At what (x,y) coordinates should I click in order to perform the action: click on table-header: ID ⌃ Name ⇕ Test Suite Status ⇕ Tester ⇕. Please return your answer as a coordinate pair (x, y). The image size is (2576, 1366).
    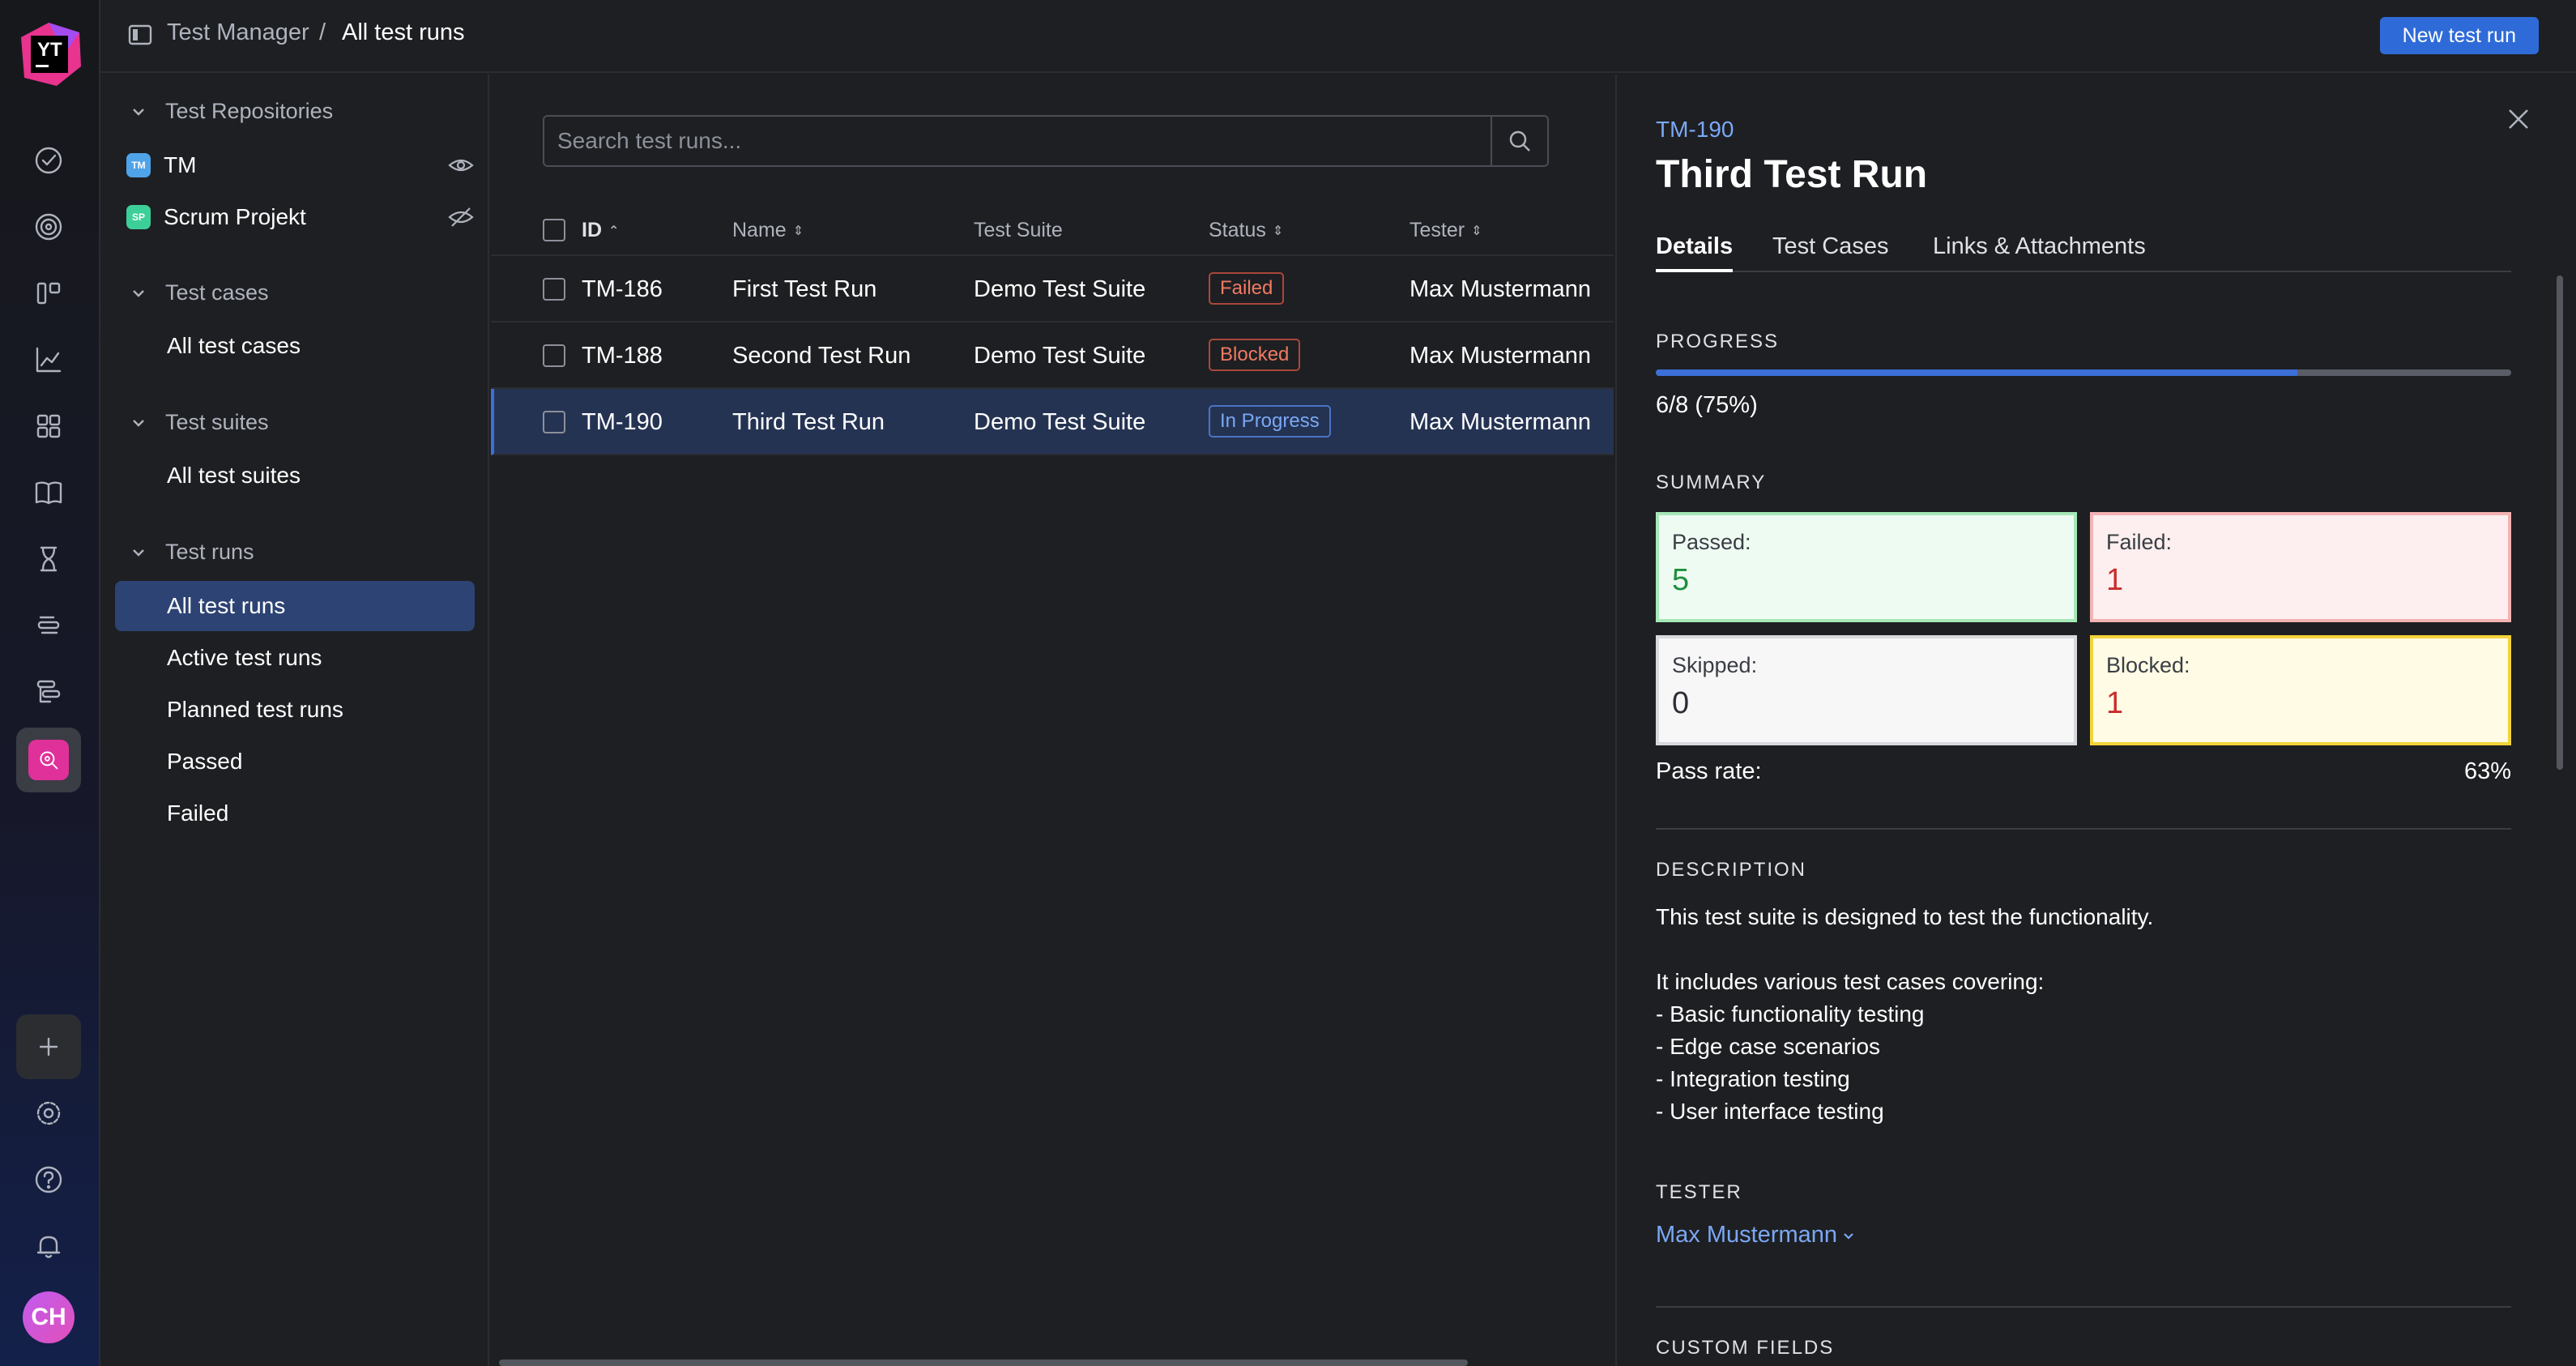
    Looking at the image, I should click on (1052, 230).